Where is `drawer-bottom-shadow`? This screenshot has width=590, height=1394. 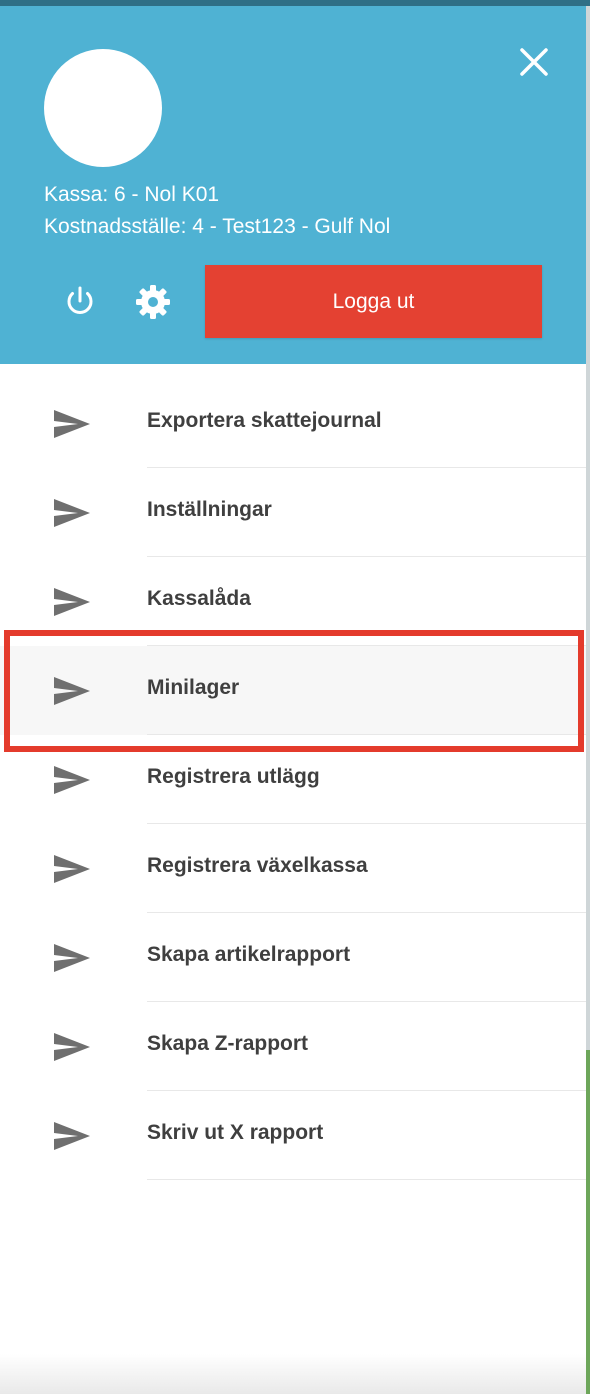 drawer-bottom-shadow is located at coordinates (293, 1374).